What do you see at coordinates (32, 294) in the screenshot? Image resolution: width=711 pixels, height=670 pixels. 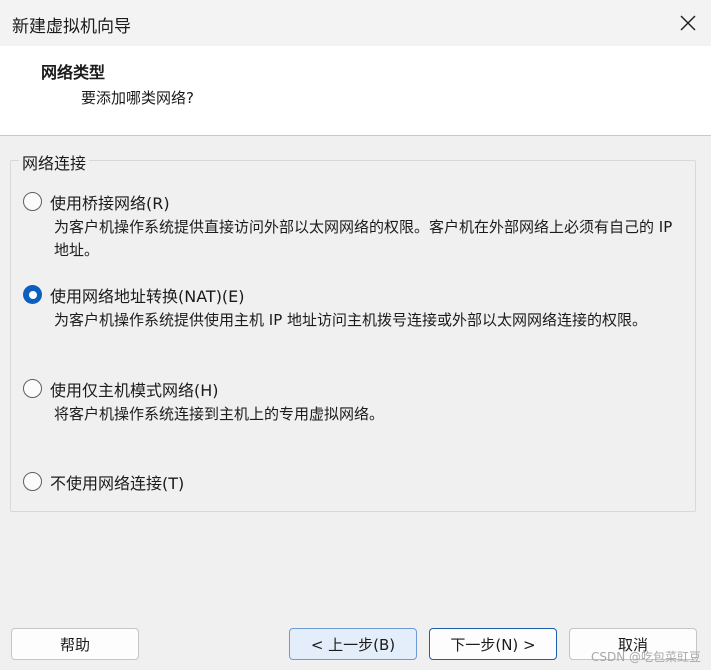 I see `radio-nat` at bounding box center [32, 294].